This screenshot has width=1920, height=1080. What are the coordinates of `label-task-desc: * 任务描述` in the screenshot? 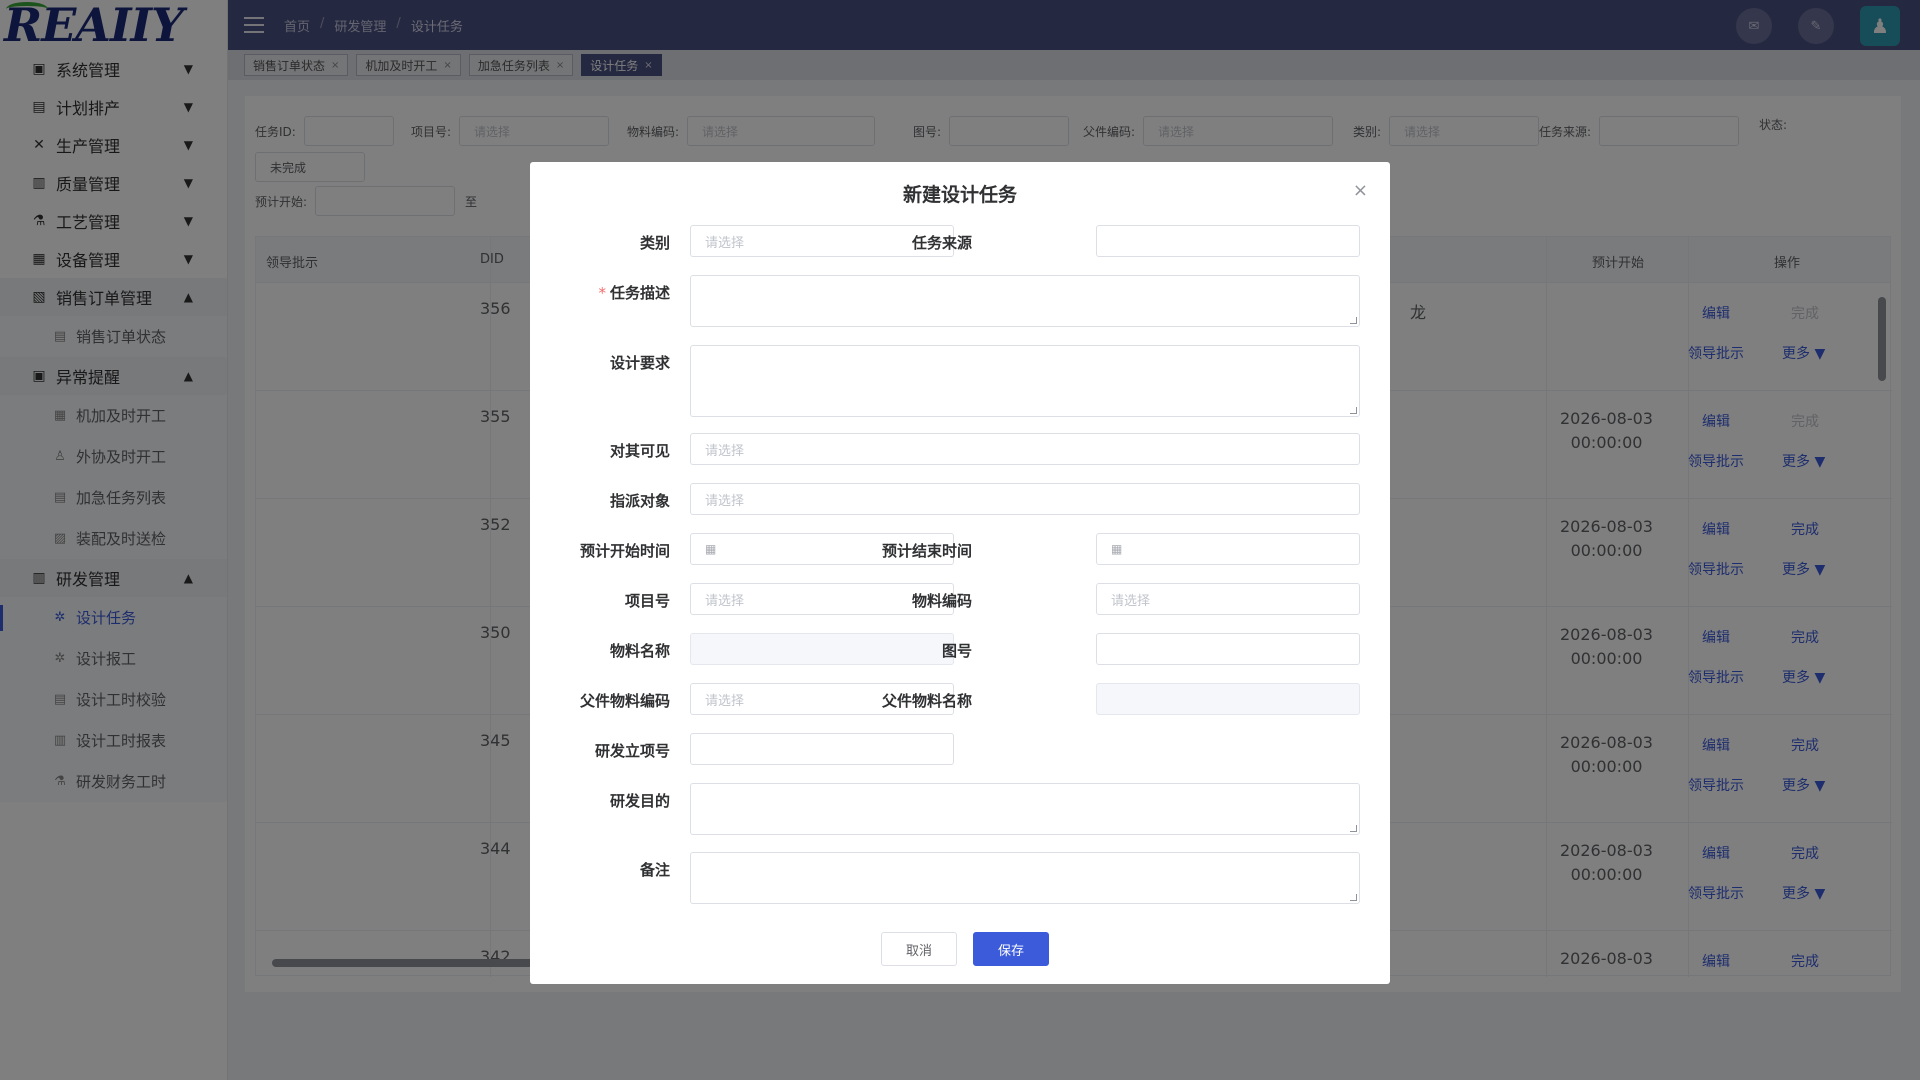 It's located at (634, 293).